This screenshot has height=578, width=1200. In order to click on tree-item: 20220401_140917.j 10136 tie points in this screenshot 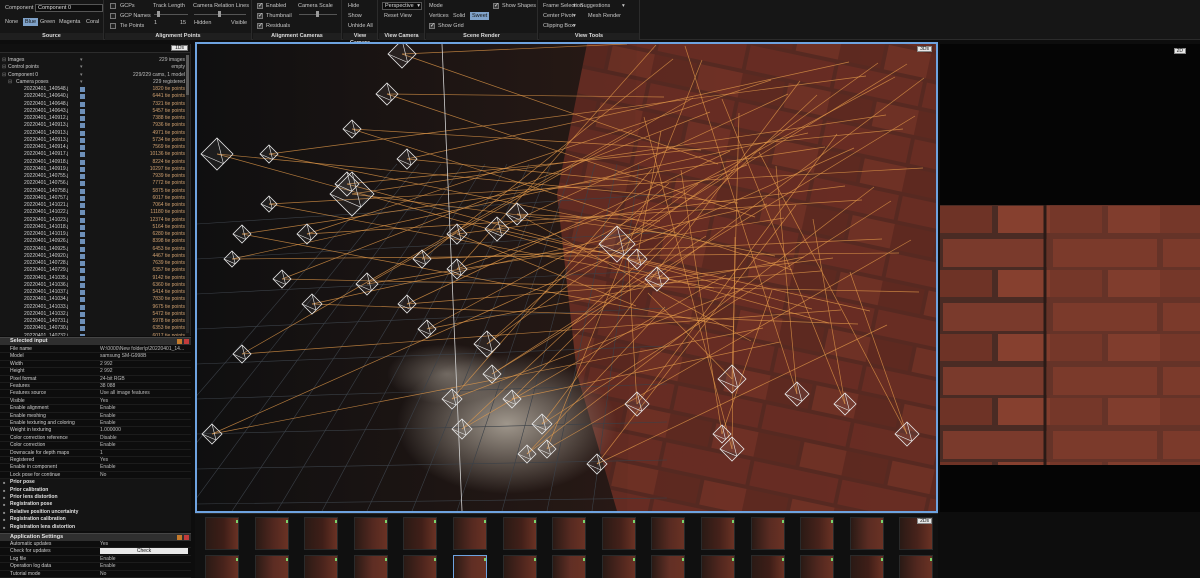, I will do `click(95, 154)`.